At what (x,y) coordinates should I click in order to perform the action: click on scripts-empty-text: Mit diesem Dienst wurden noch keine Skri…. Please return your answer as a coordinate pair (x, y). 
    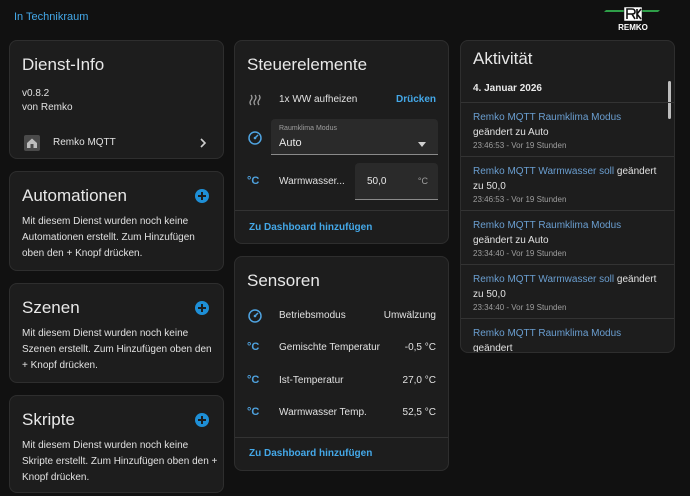
    Looking at the image, I should click on (120, 461).